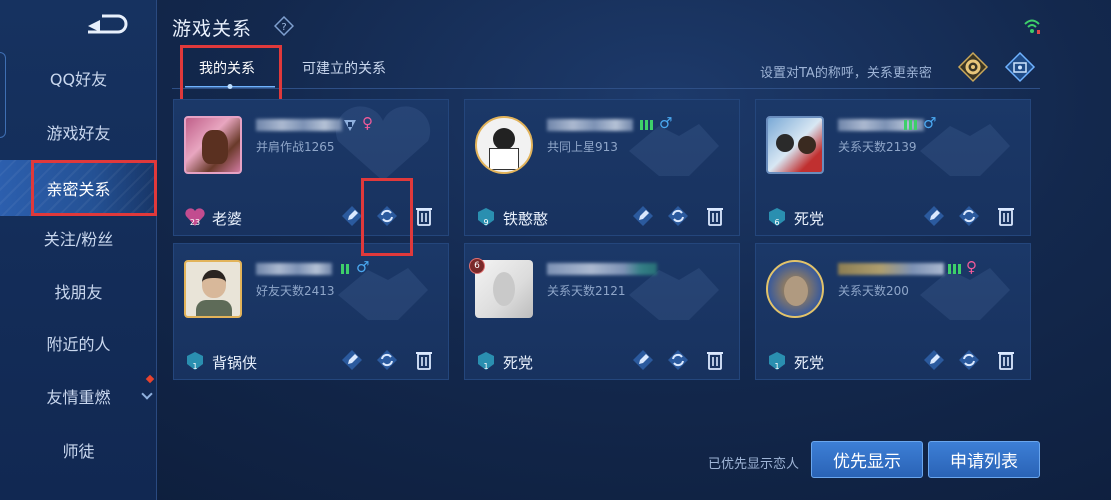  Describe the element at coordinates (526, 219) in the screenshot. I see `relation-label: 铁憨憨` at that location.